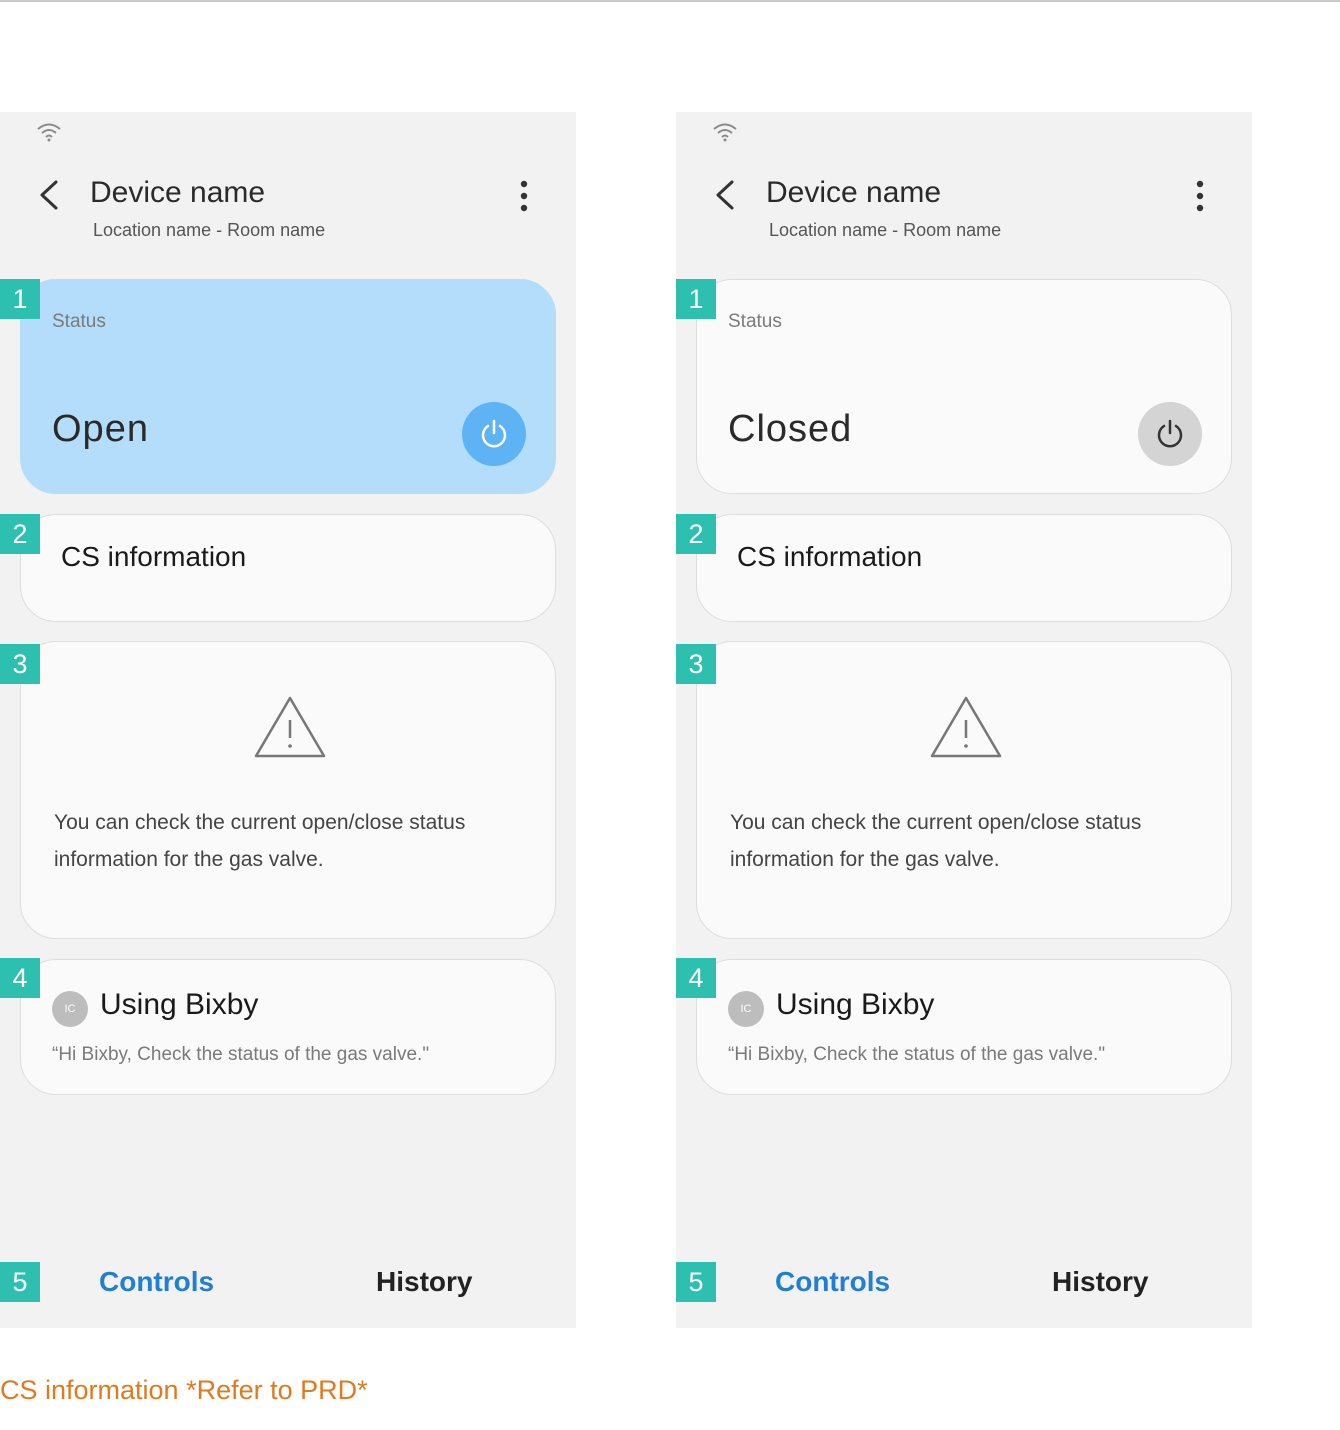 This screenshot has width=1340, height=1430. I want to click on status-card: Status Open, so click(288, 386).